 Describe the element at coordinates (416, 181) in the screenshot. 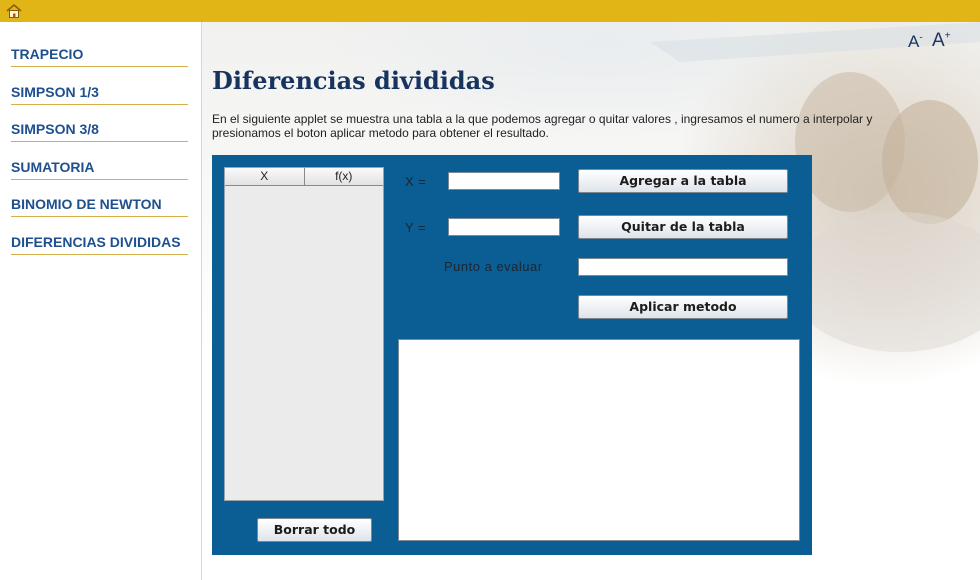

I see `x-label: X =` at that location.